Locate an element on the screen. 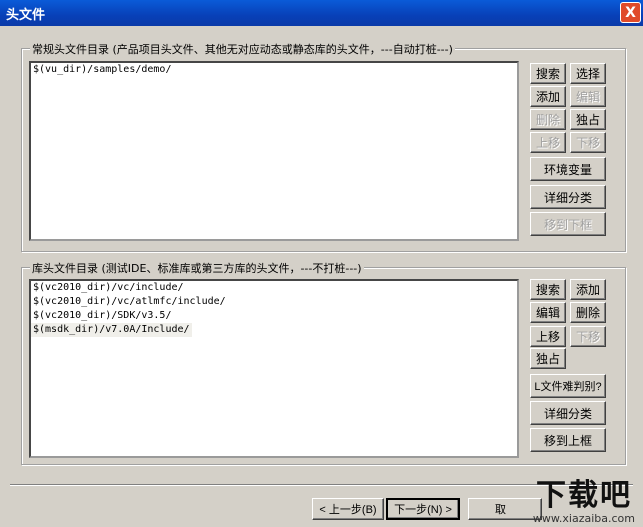  lib-search-button: 搜索 is located at coordinates (548, 289).